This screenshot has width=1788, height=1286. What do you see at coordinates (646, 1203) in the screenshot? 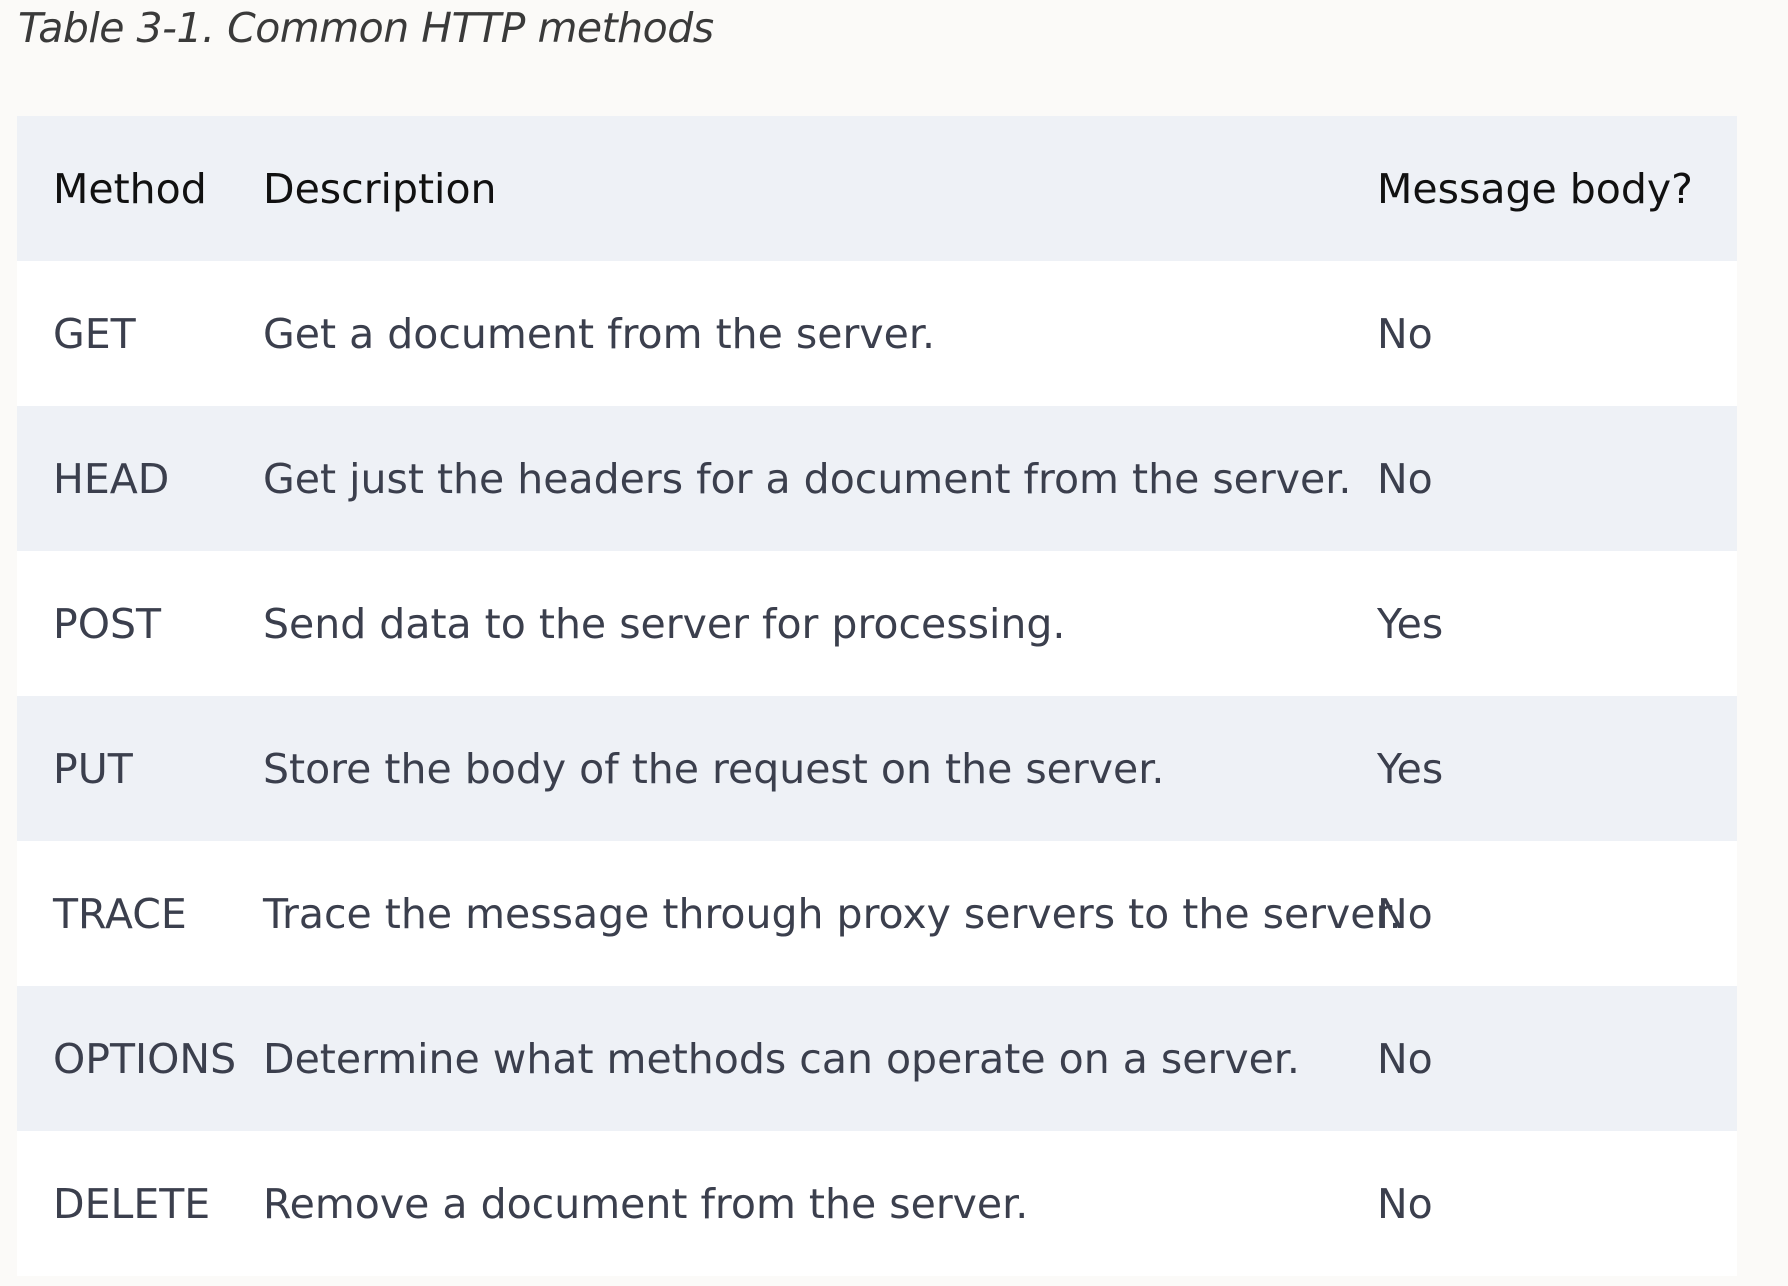
I see `cell-description: Remove a document from the server.` at bounding box center [646, 1203].